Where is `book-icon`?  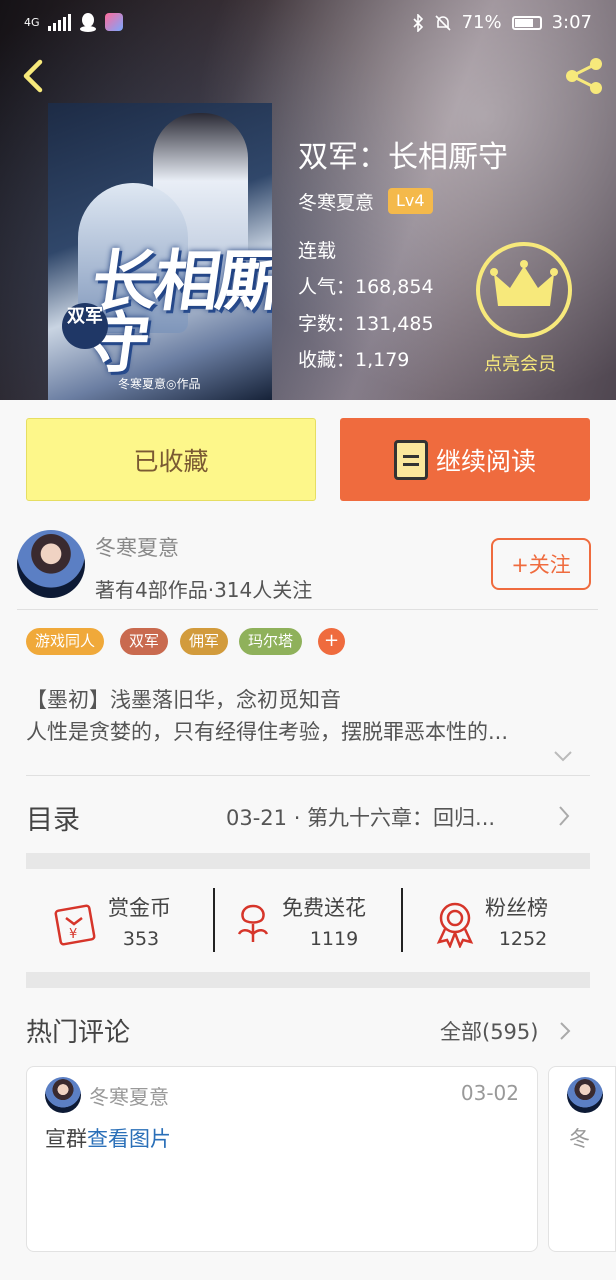
book-icon is located at coordinates (410, 459).